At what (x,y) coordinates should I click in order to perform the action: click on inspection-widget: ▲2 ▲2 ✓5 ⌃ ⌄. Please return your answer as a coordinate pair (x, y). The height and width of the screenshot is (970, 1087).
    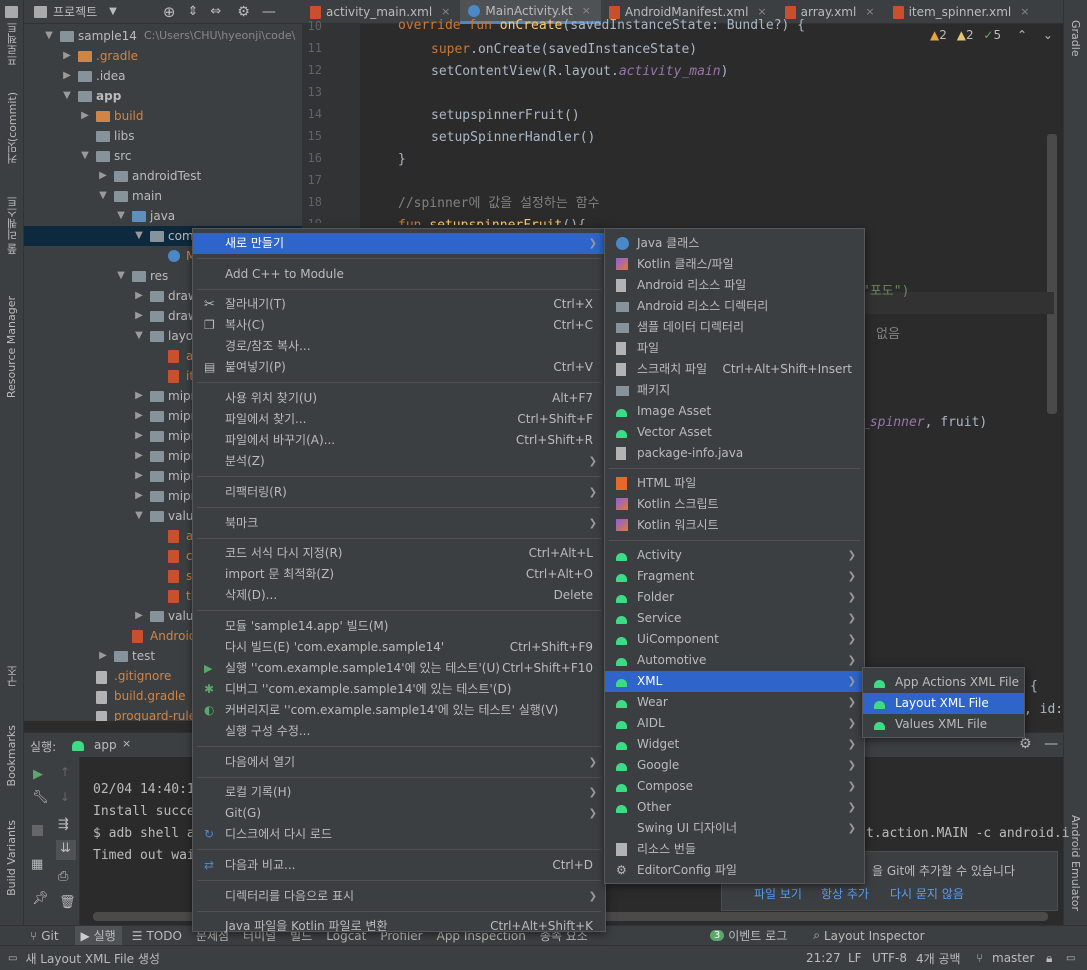
    Looking at the image, I should click on (991, 35).